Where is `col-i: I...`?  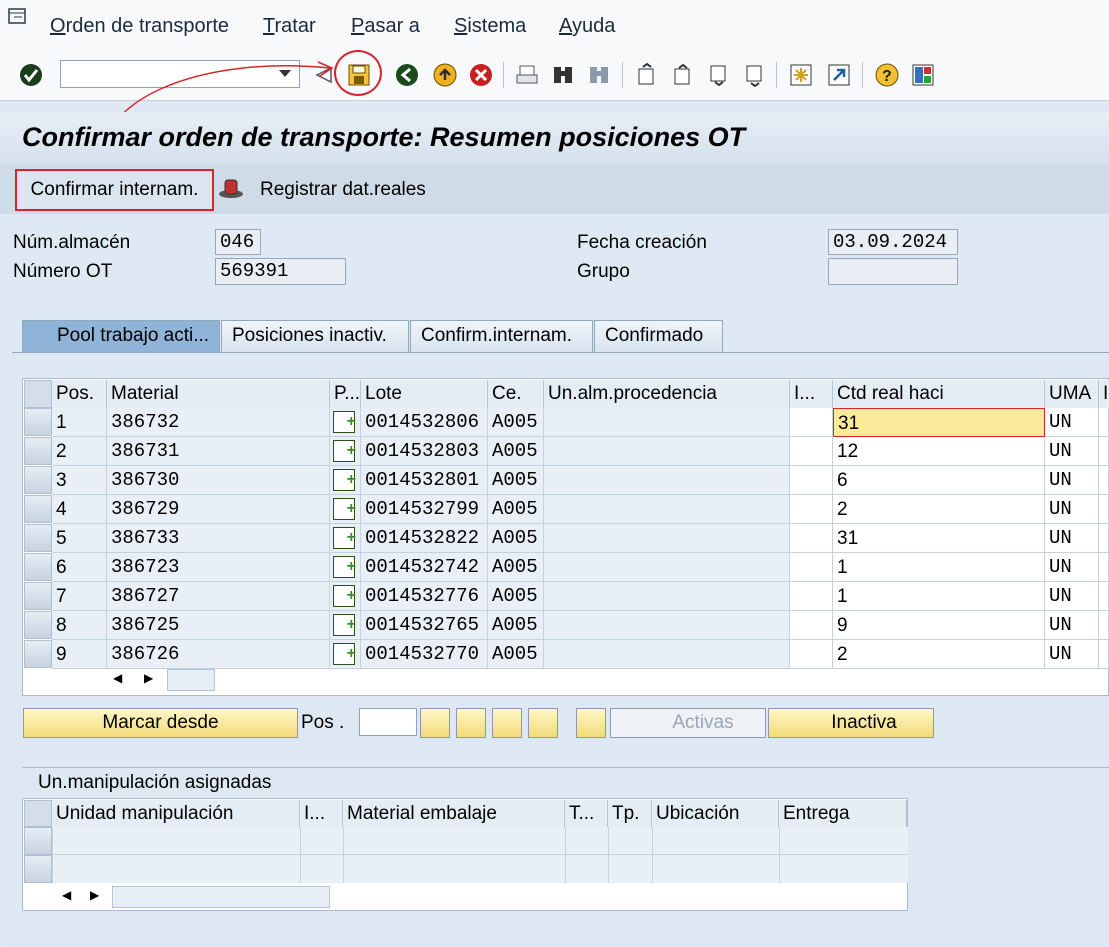
col-i: I... is located at coordinates (811, 394).